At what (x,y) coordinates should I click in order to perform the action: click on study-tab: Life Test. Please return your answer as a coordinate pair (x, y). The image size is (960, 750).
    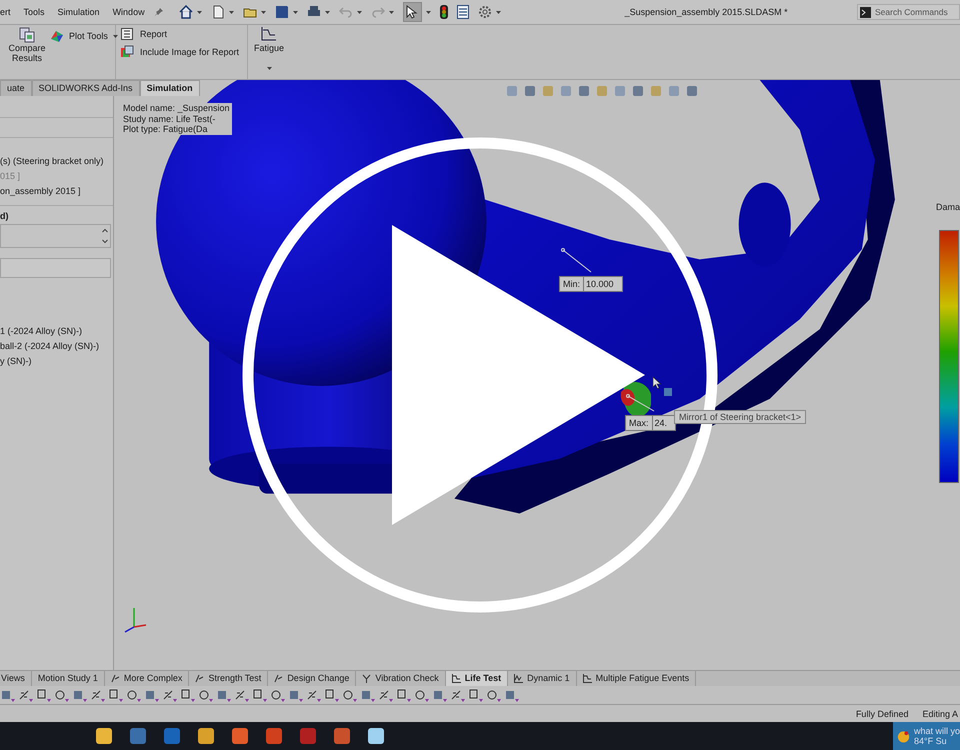
    Looking at the image, I should click on (477, 678).